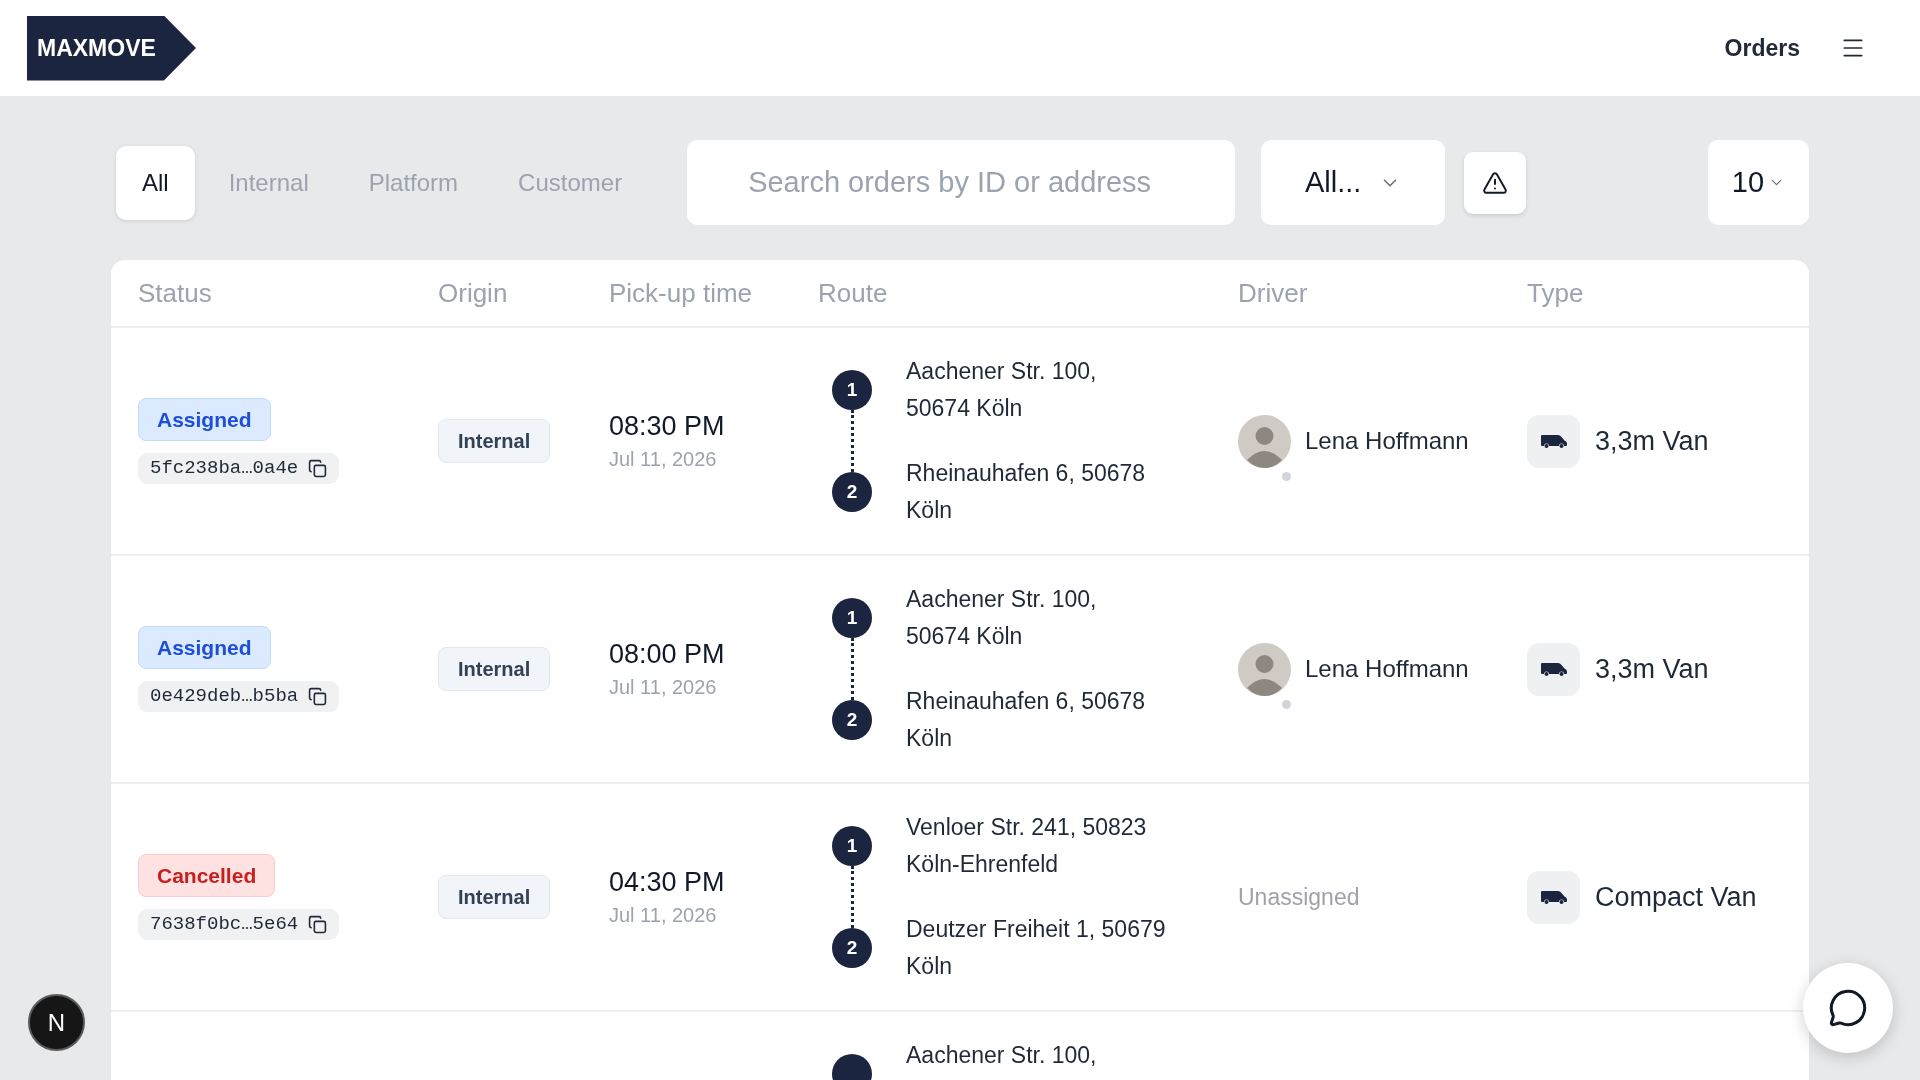 The image size is (1920, 1080). What do you see at coordinates (1556, 293) in the screenshot?
I see `column-header: Type` at bounding box center [1556, 293].